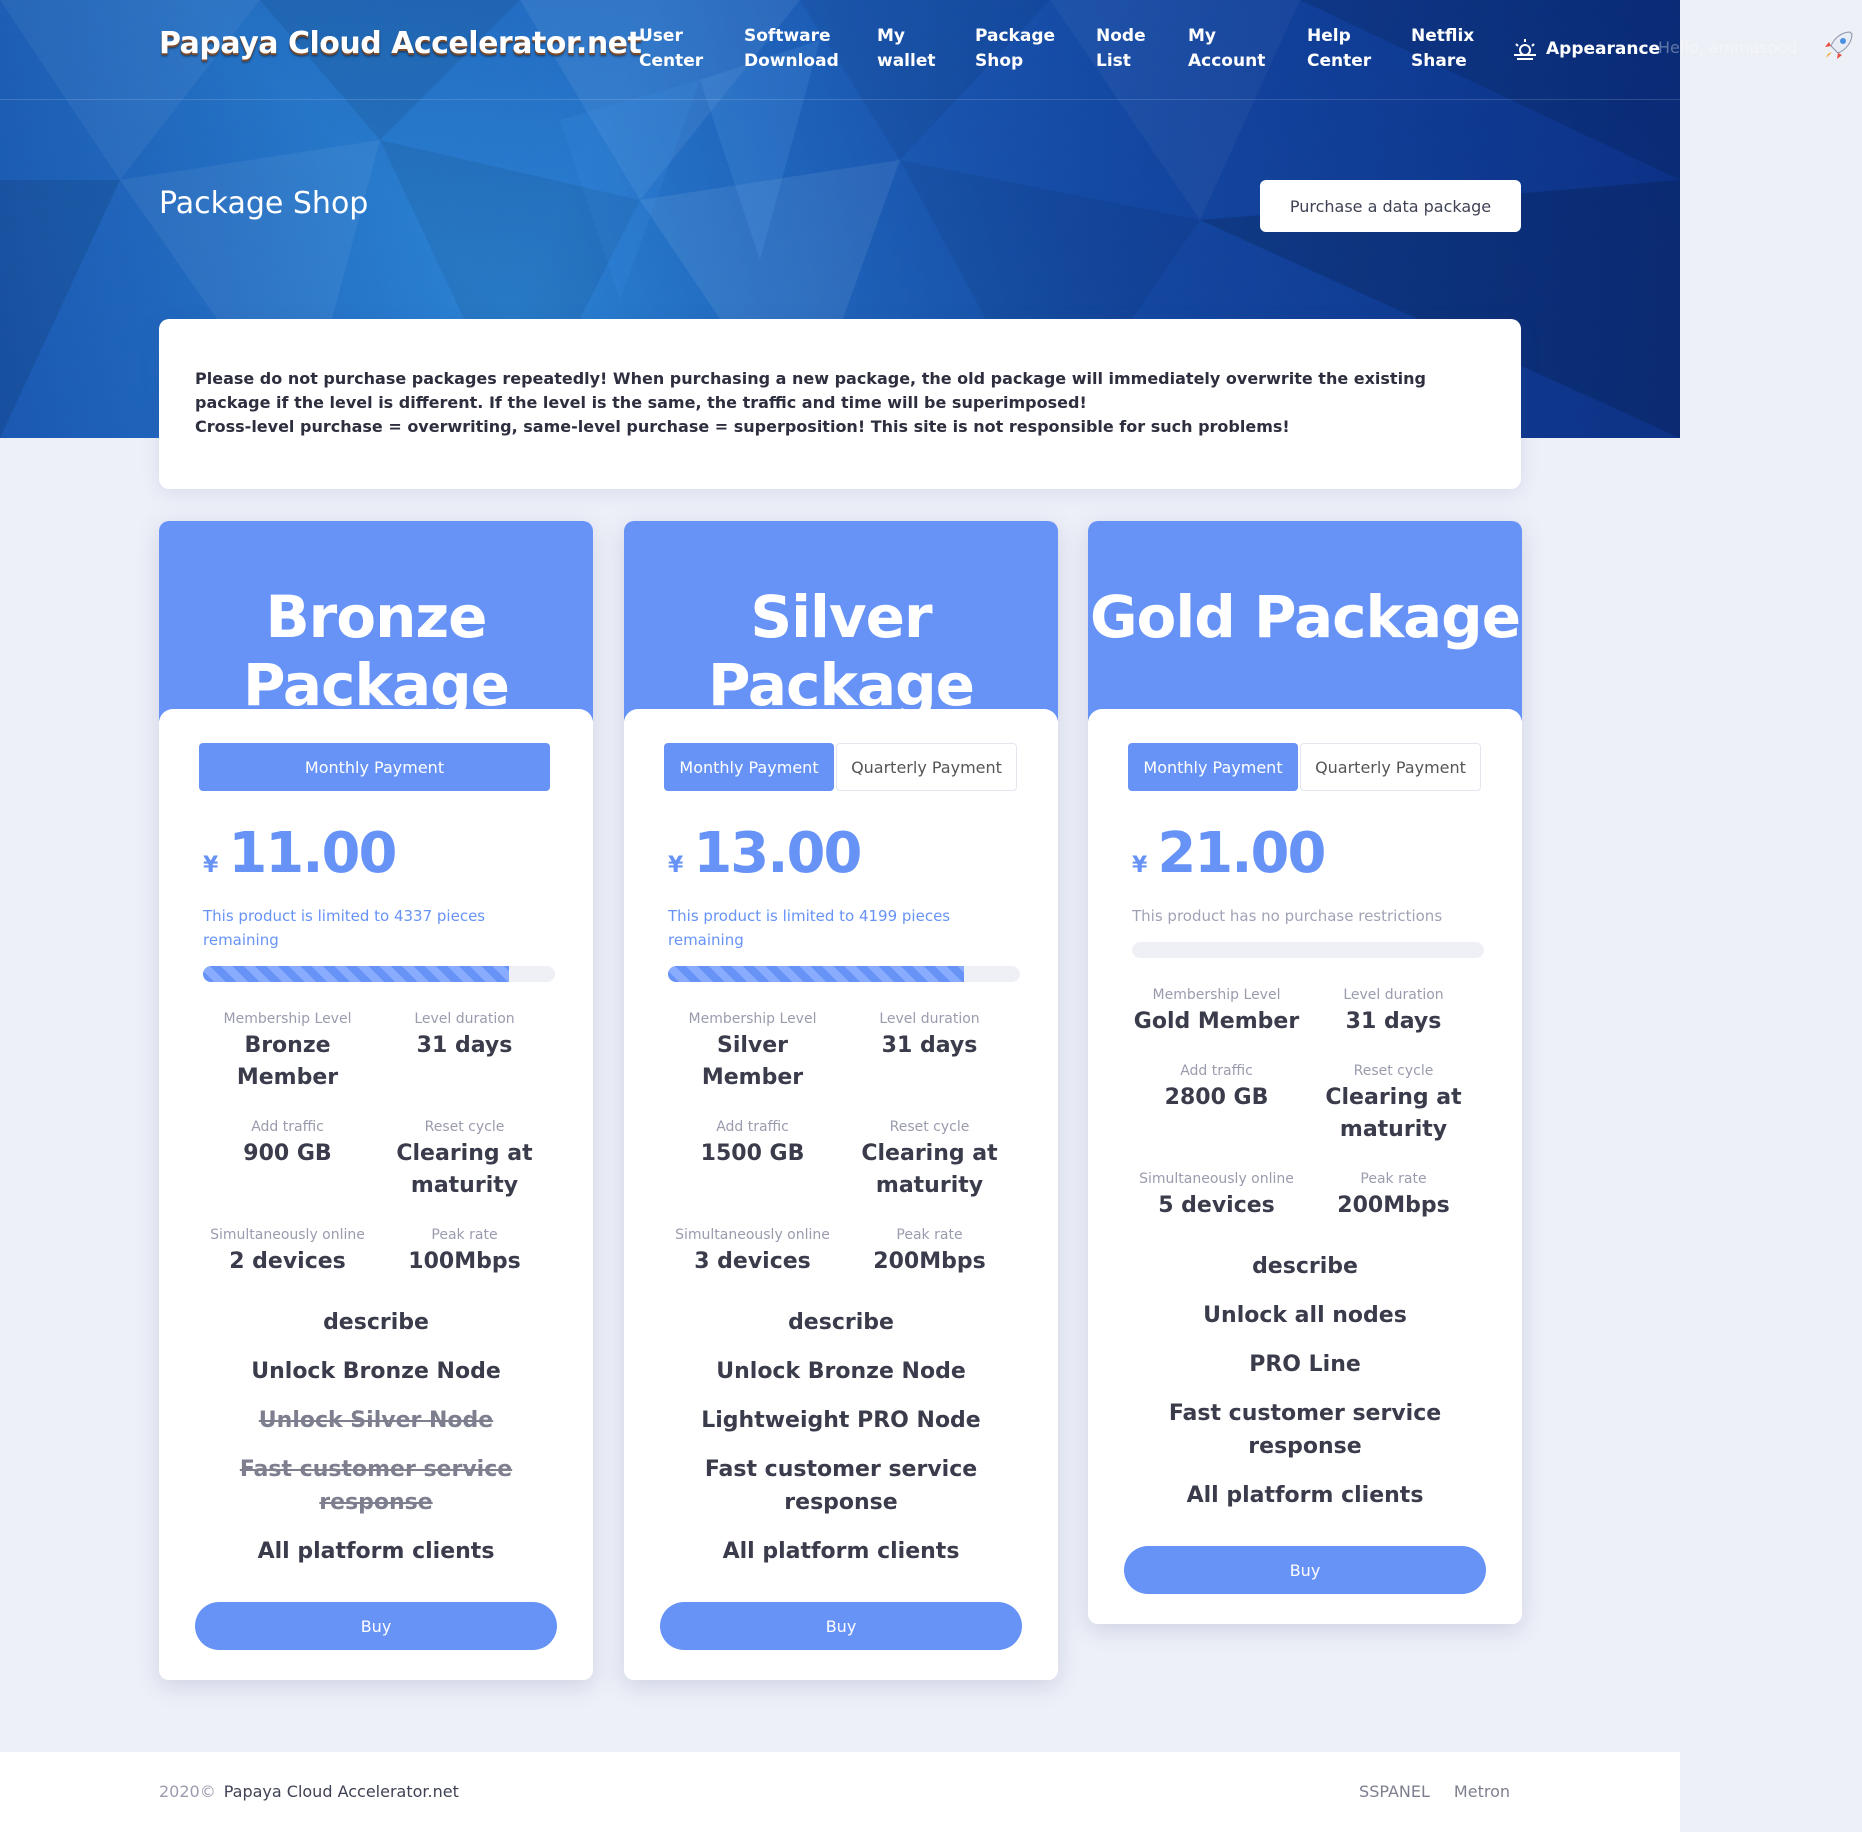 This screenshot has width=1862, height=1832. Describe the element at coordinates (906, 49) in the screenshot. I see `nav-my-wallet: My wallet` at that location.